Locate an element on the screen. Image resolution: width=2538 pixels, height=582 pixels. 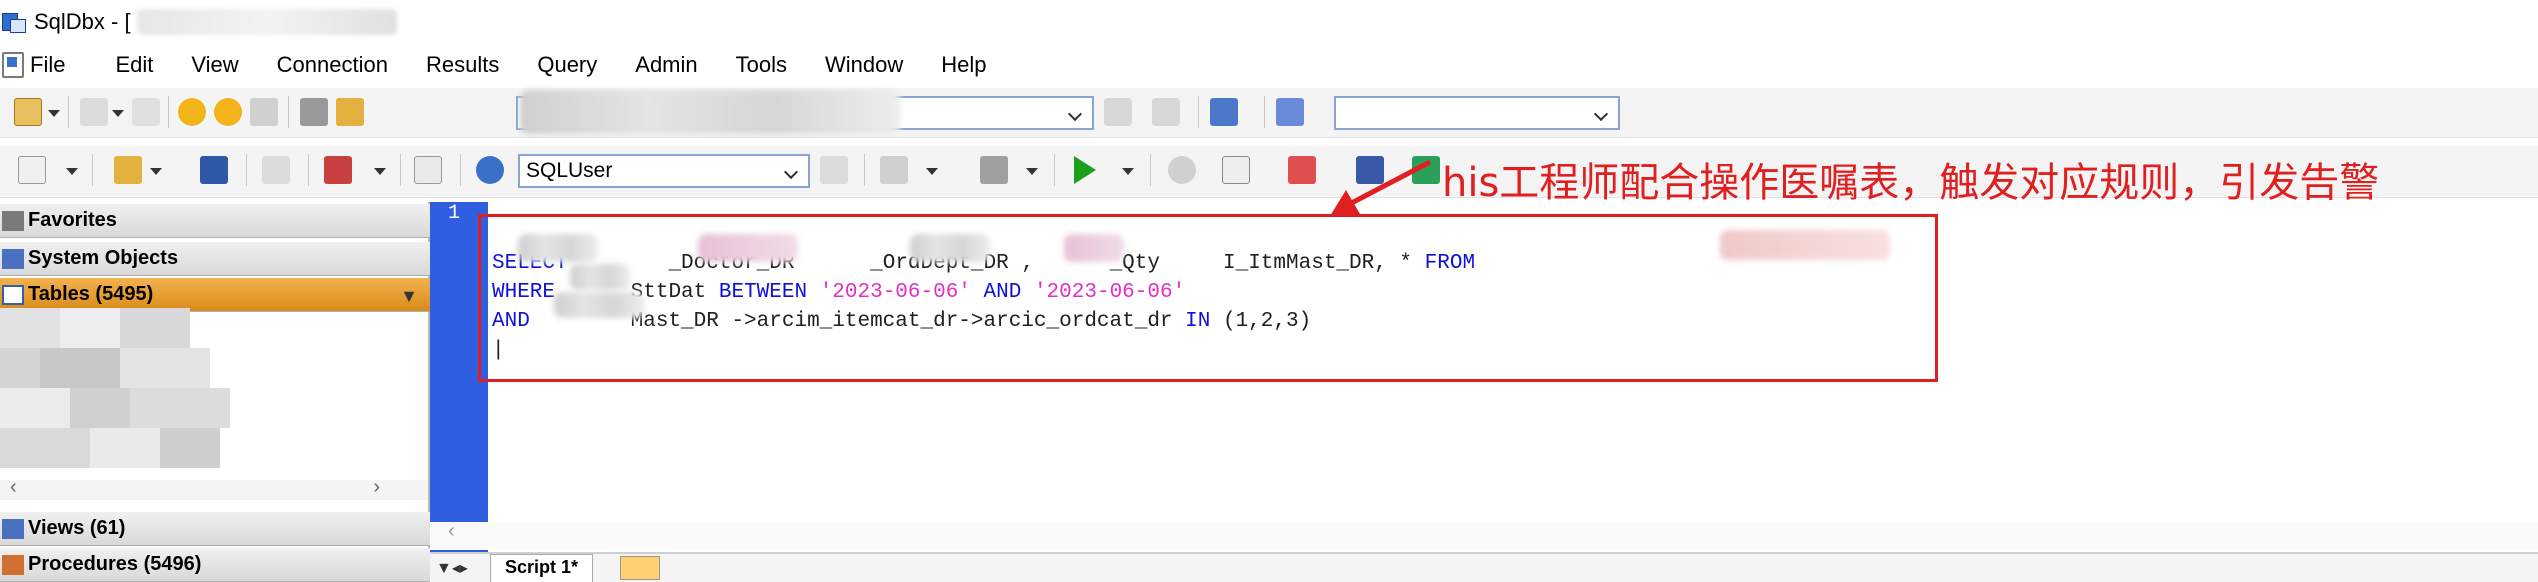
annotation-arrow is located at coordinates (1381, 187).